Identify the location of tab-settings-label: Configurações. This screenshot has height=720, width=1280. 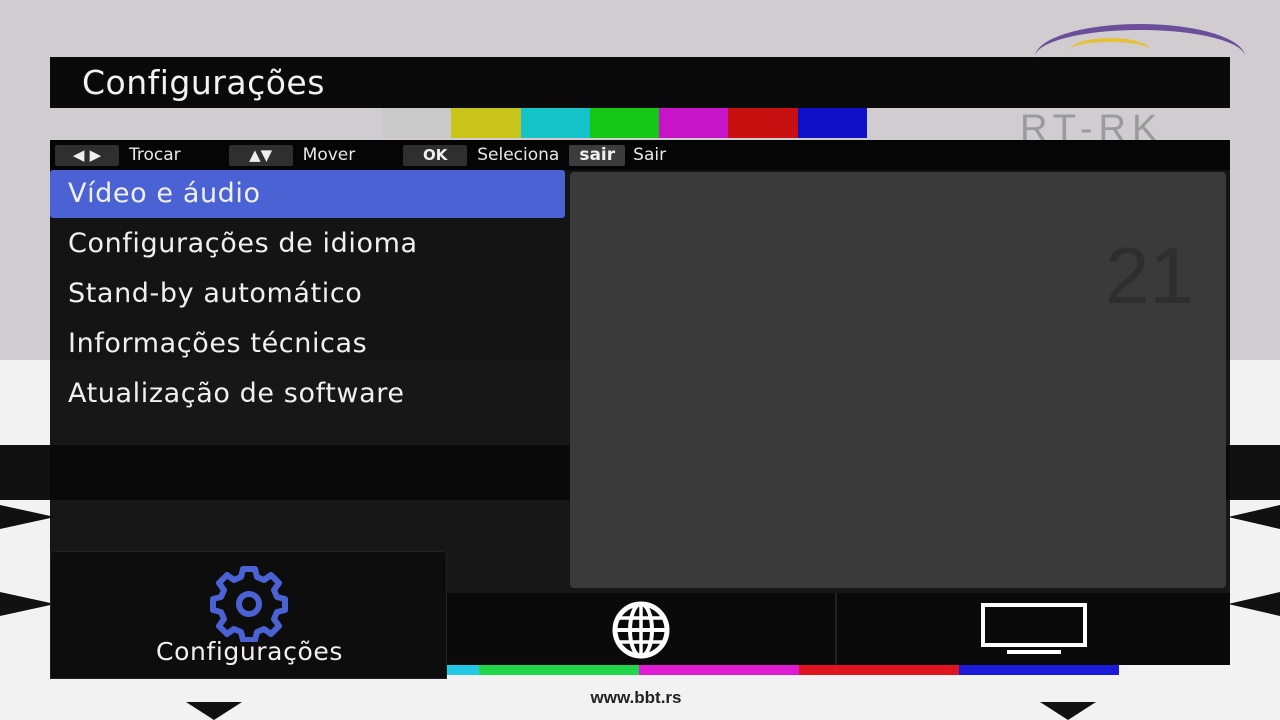
(249, 651).